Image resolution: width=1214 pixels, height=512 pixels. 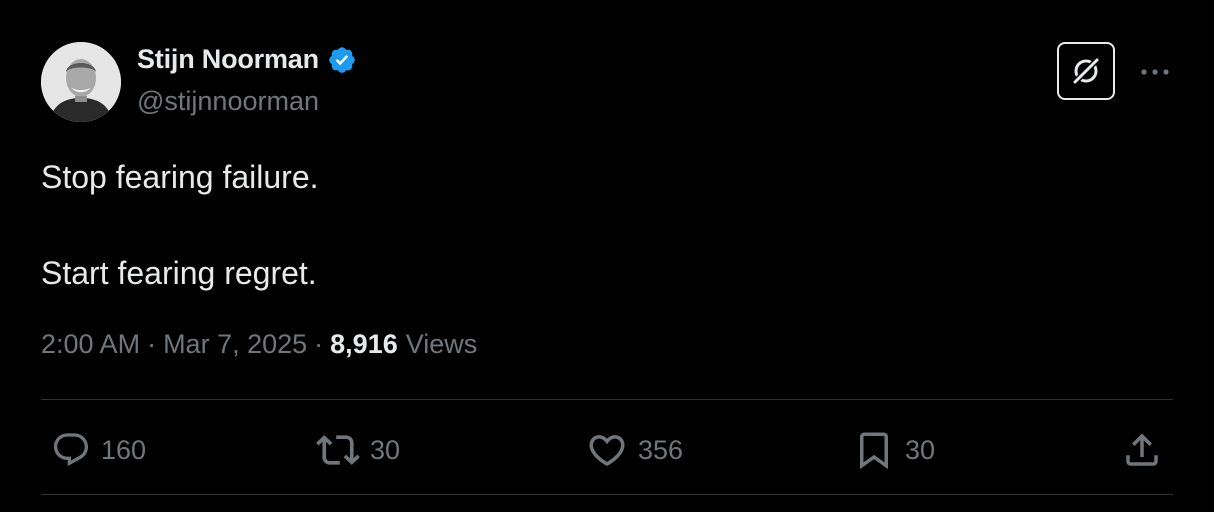 What do you see at coordinates (235, 344) in the screenshot?
I see `tweet-date: Mar 7, 2025` at bounding box center [235, 344].